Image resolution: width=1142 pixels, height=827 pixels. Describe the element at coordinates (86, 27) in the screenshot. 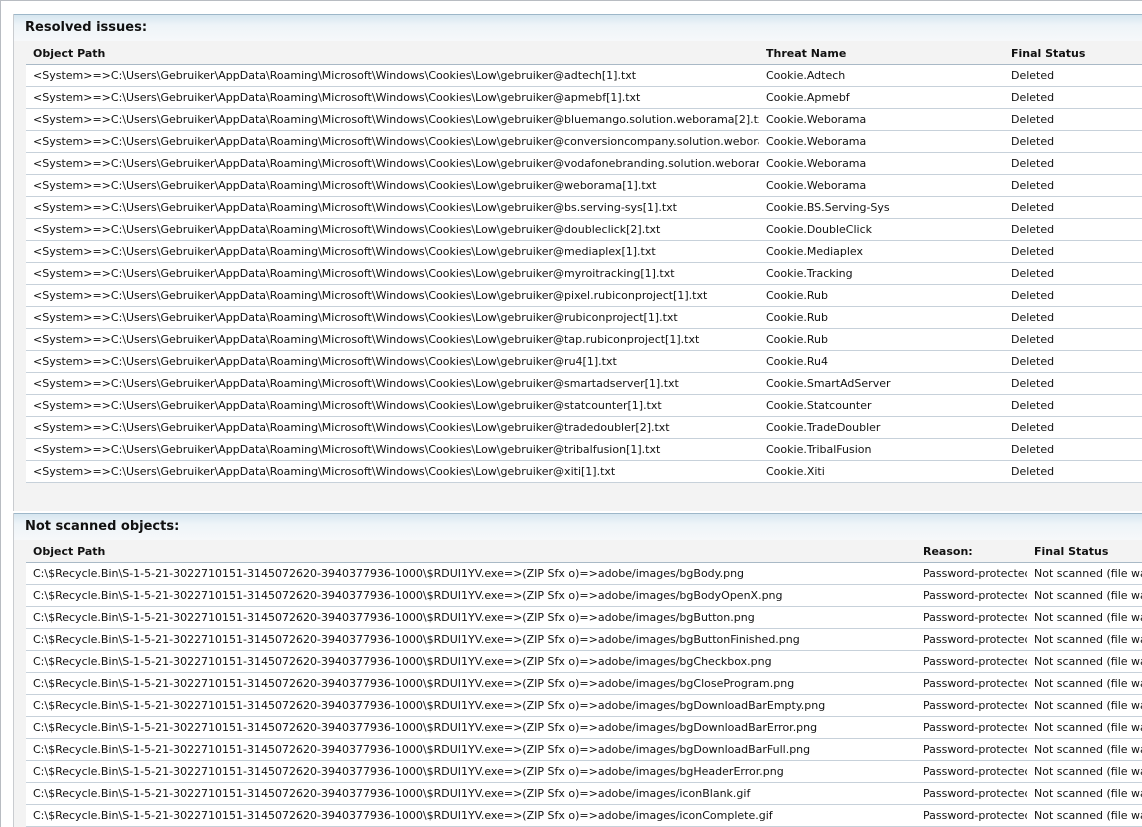

I see `resolved-issues-title: Resolved issues:` at that location.